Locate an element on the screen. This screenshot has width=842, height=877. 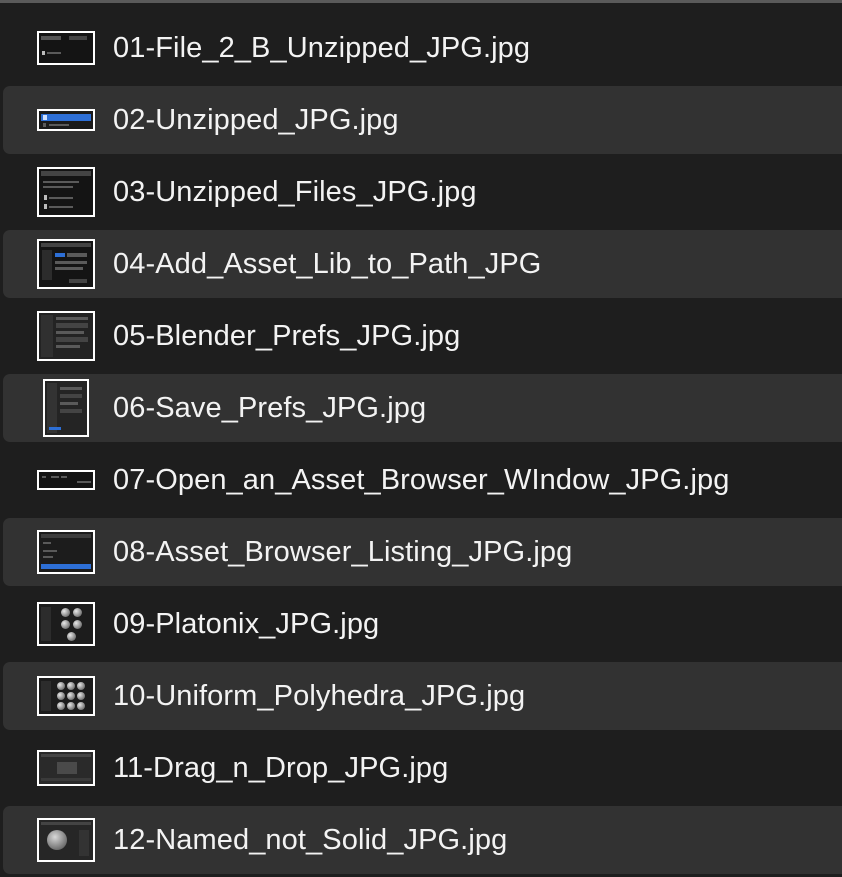
file-name: 08-Asset_Browser_Listing_JPG.jpg is located at coordinates (343, 552).